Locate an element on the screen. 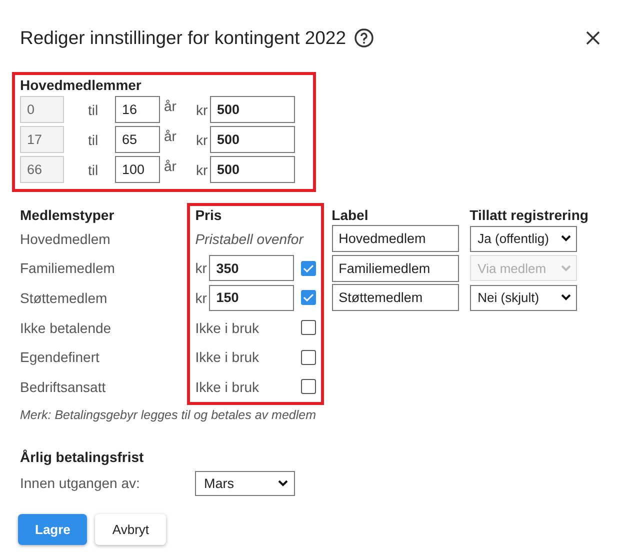 The height and width of the screenshot is (552, 628). column-header: Medlemstyper is located at coordinates (68, 215).